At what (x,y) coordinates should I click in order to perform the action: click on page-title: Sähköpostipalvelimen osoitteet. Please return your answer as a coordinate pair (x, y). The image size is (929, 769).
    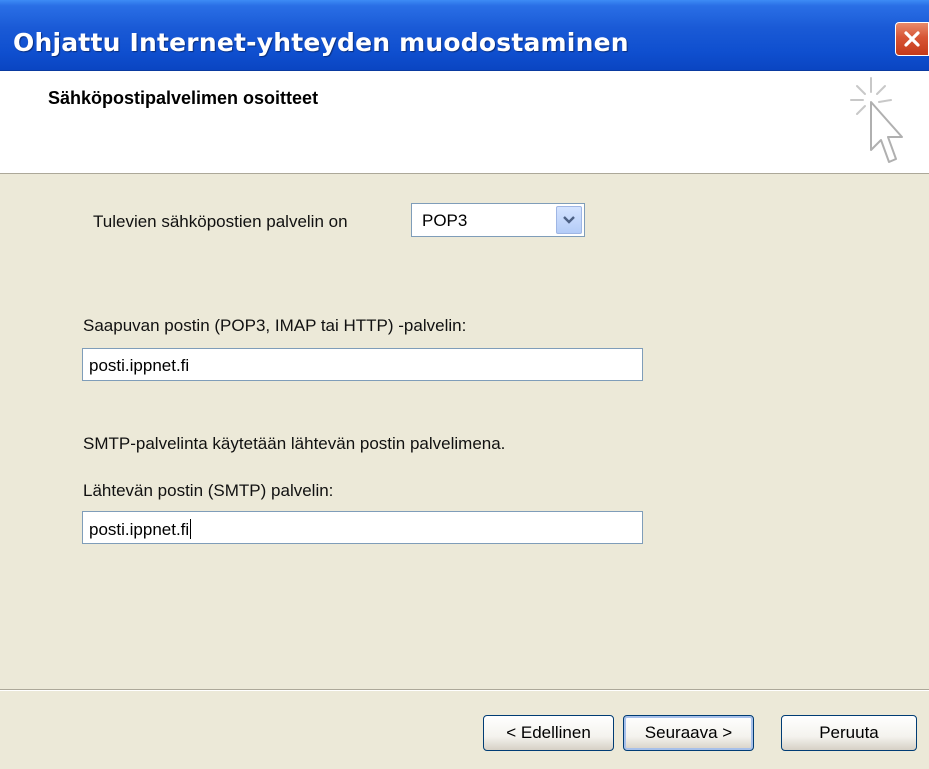
    Looking at the image, I should click on (183, 98).